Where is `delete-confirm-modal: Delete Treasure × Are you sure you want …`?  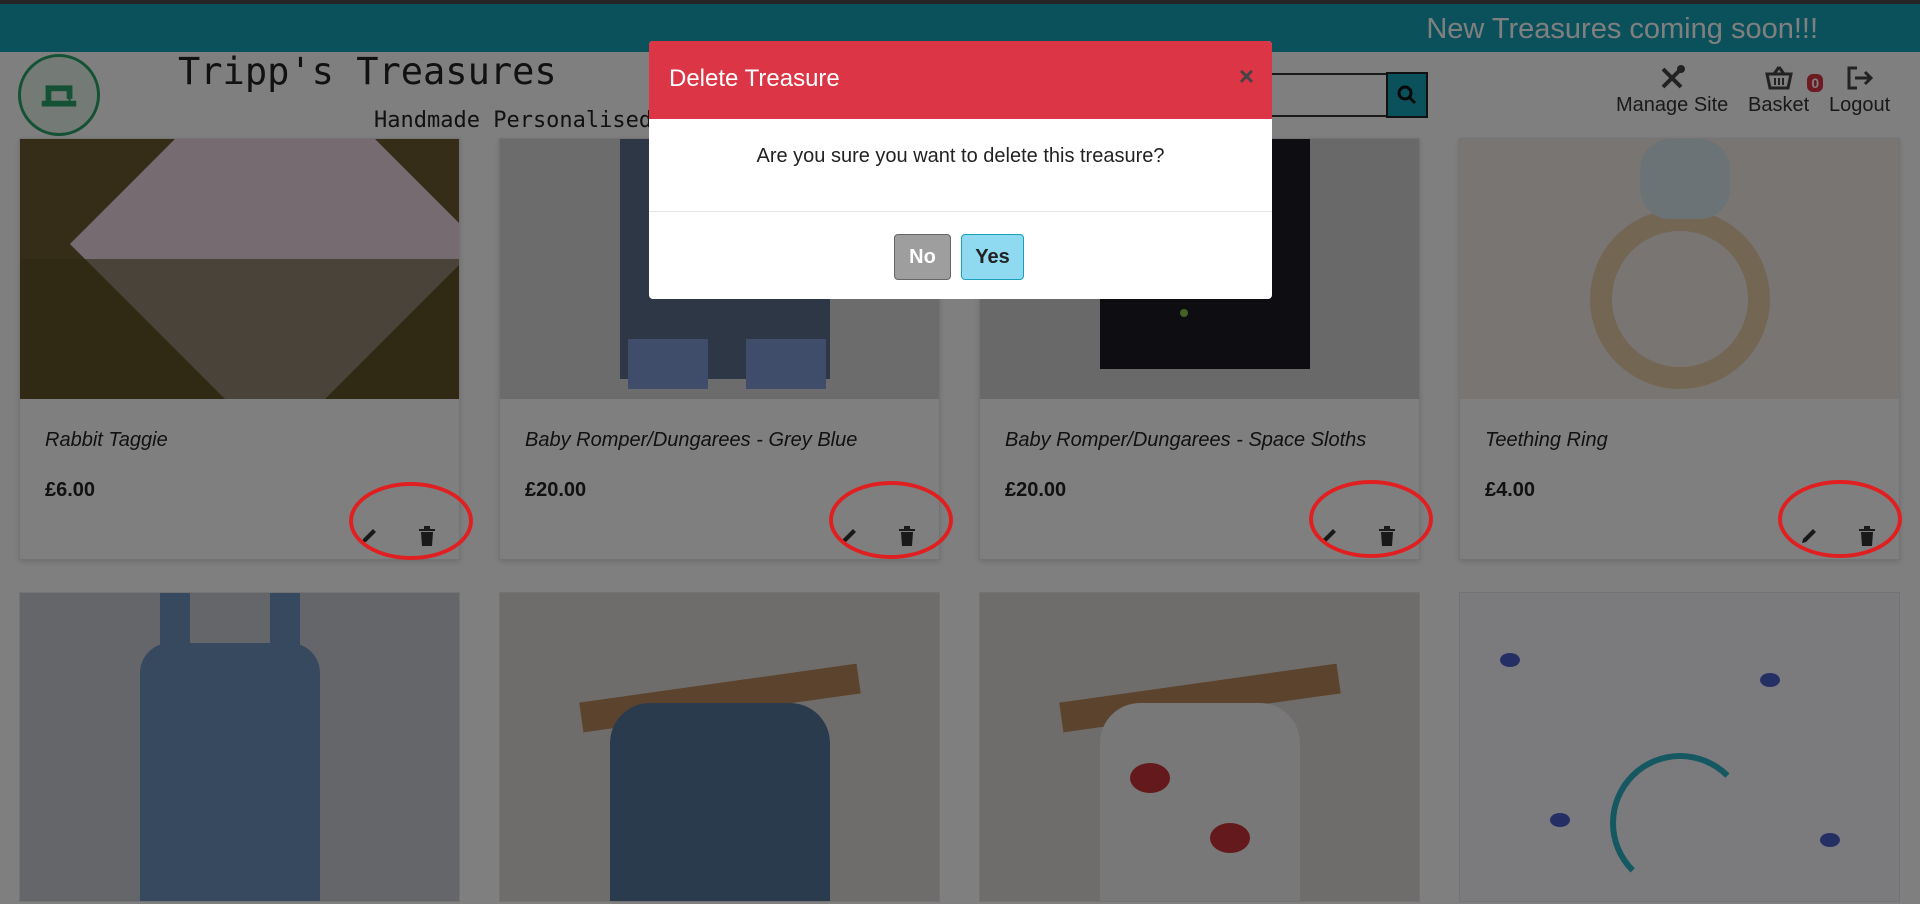 delete-confirm-modal: Delete Treasure × Are you sure you want … is located at coordinates (960, 170).